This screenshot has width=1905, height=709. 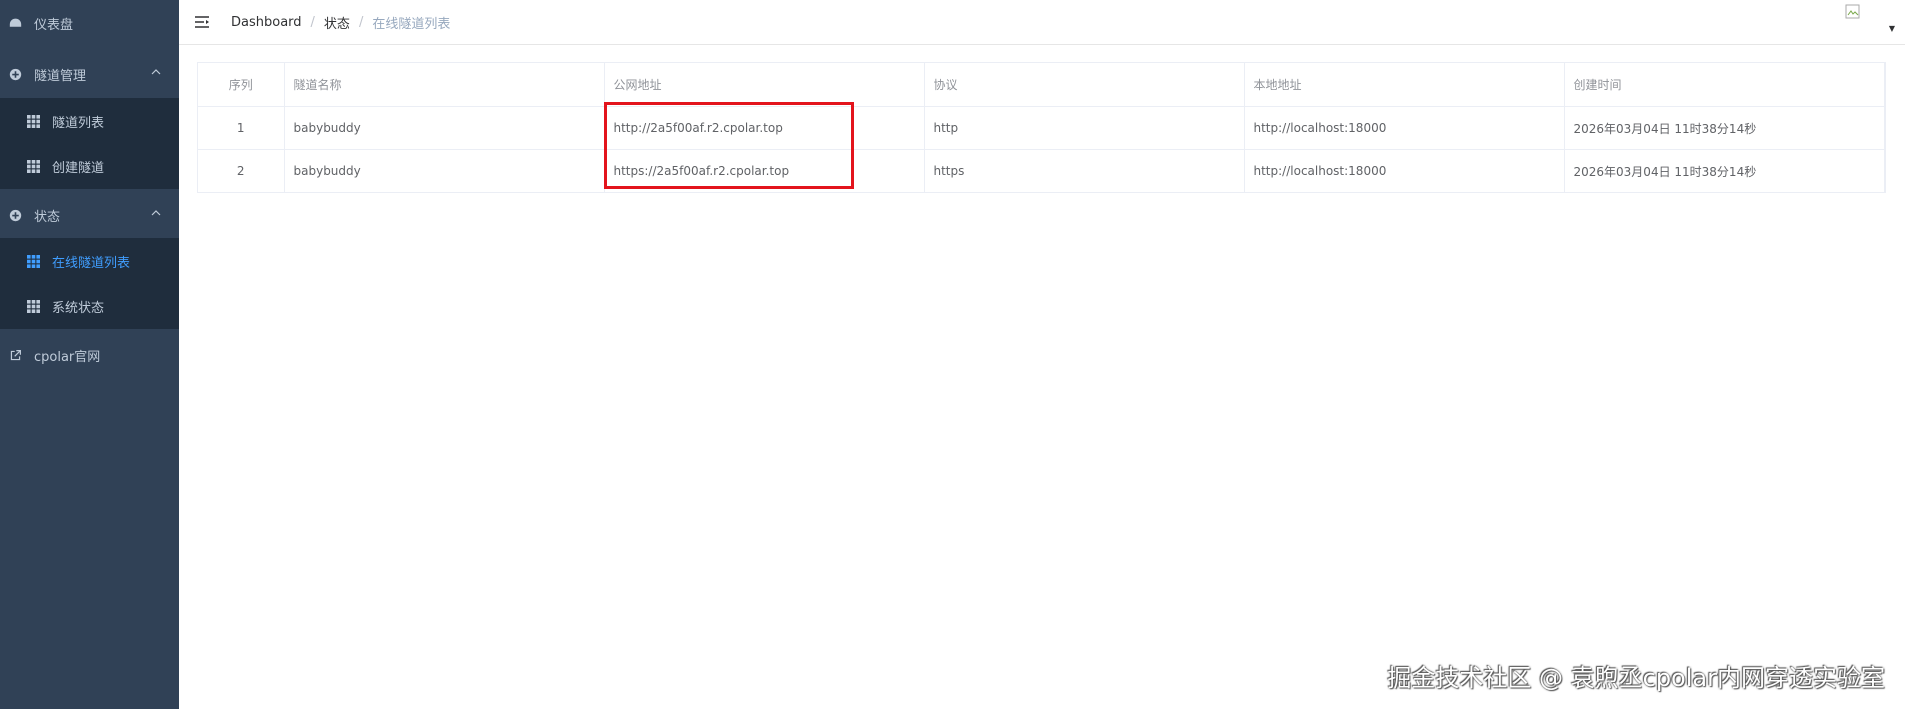 I want to click on cell-protocol: http, so click(x=1084, y=128).